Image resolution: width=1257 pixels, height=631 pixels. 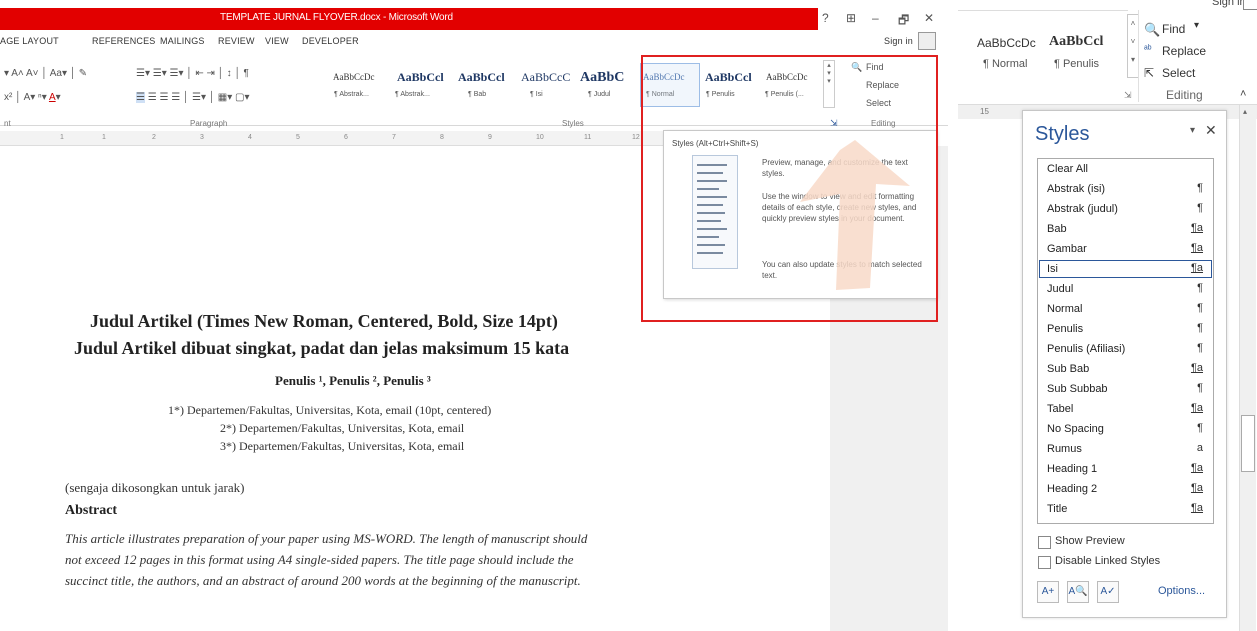 What do you see at coordinates (1247, 368) in the screenshot?
I see `vertical-scrollbar: ▴` at bounding box center [1247, 368].